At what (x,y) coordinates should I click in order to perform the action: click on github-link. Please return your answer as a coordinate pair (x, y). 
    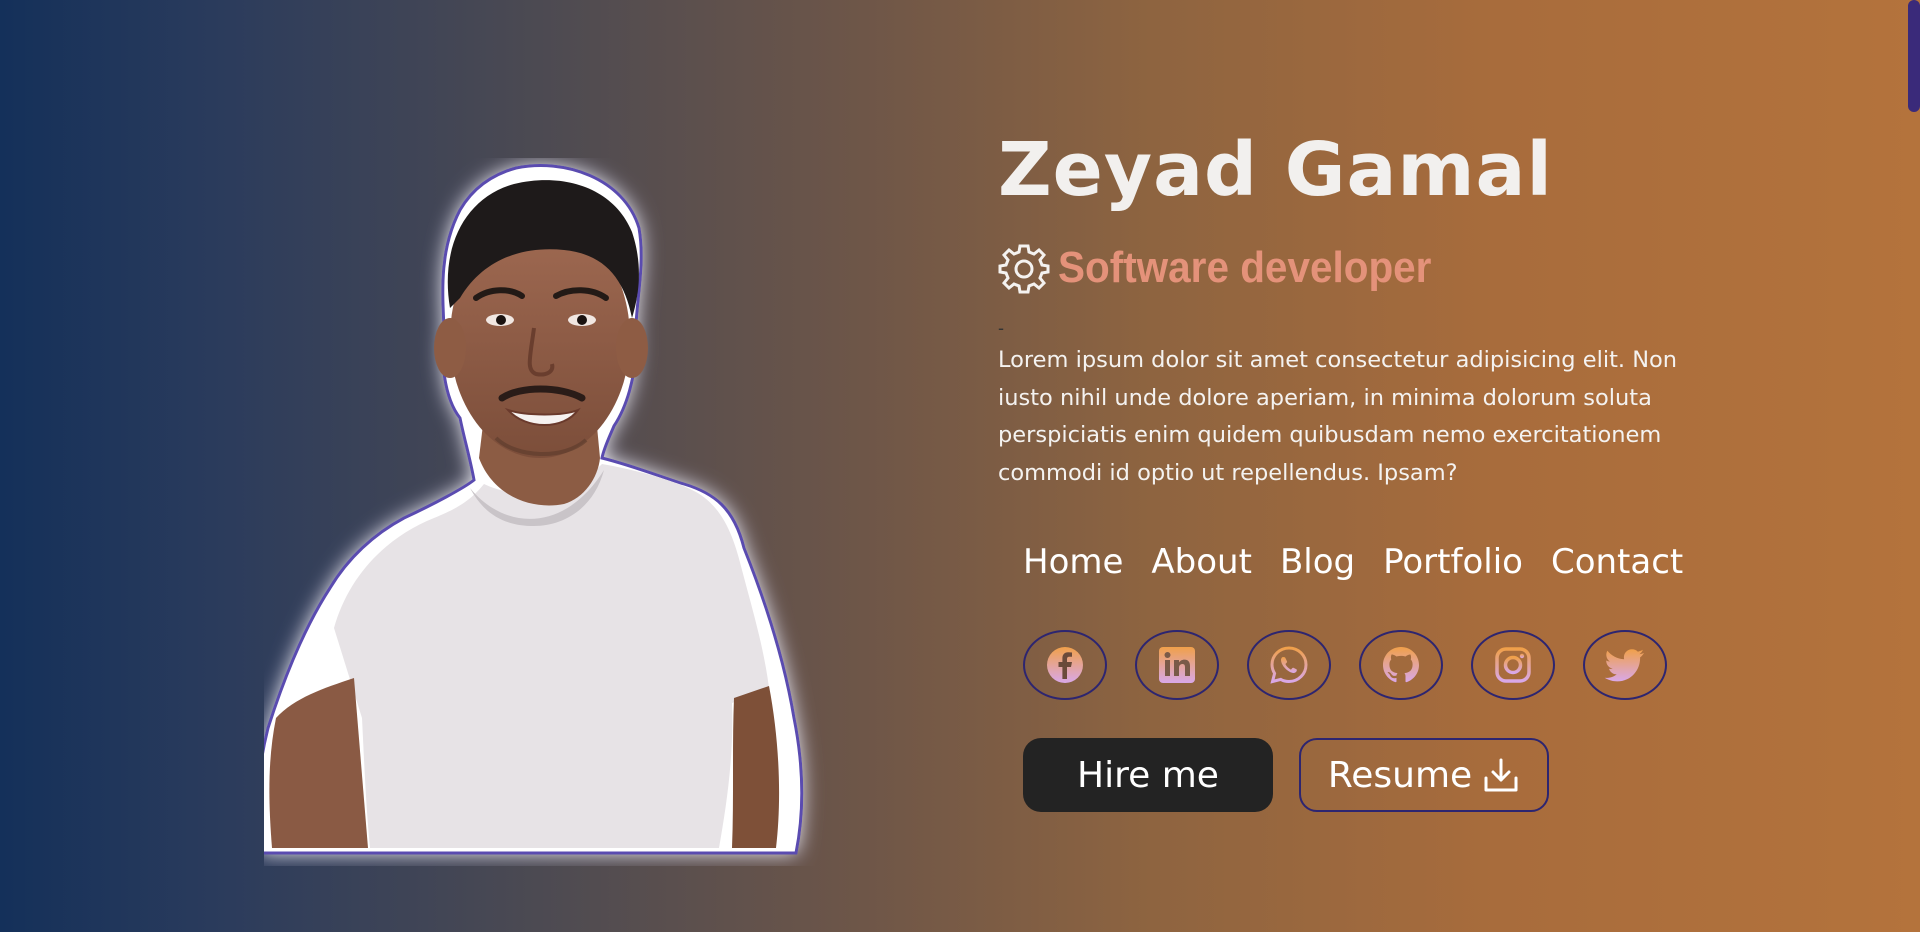
    Looking at the image, I should click on (1401, 665).